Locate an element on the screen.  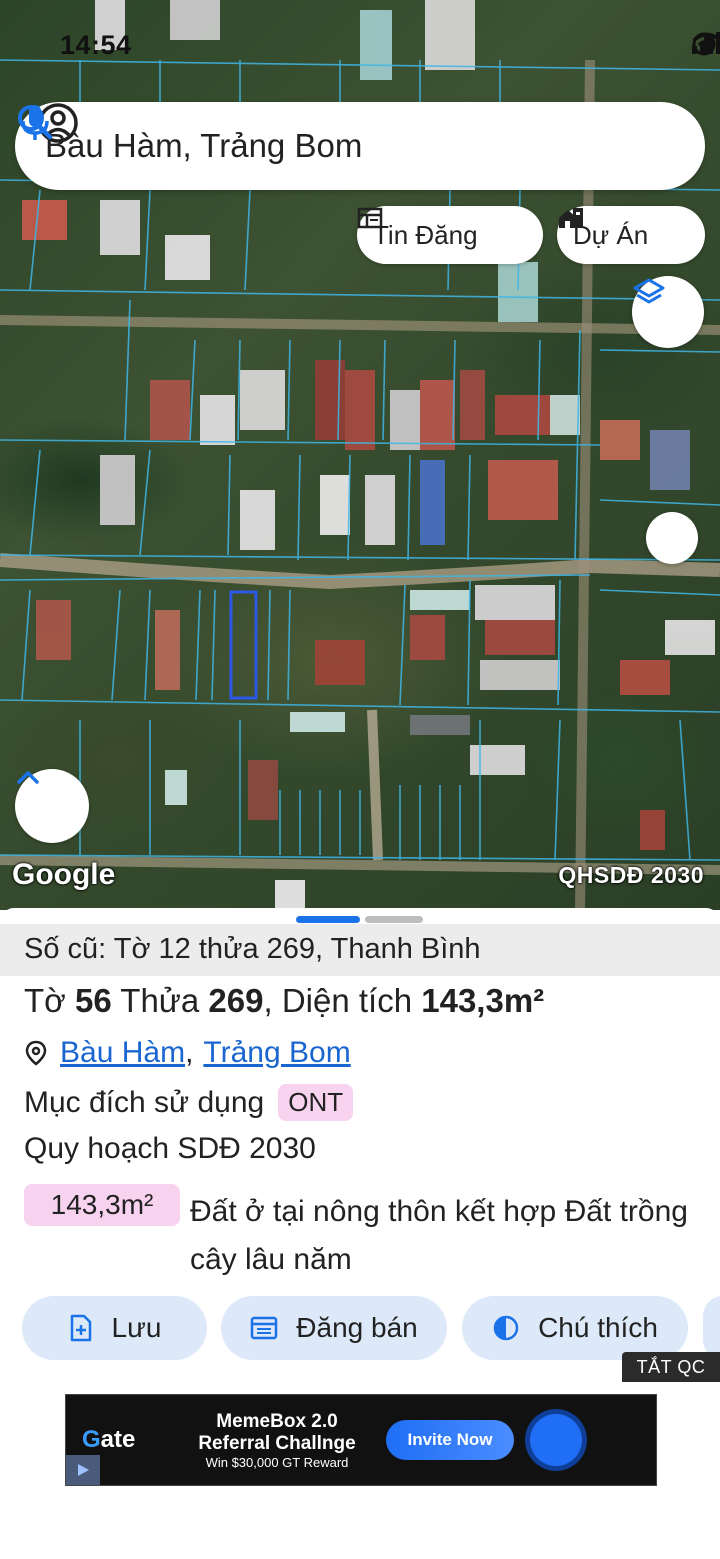
plot-label: Thửa is located at coordinates (160, 1000).